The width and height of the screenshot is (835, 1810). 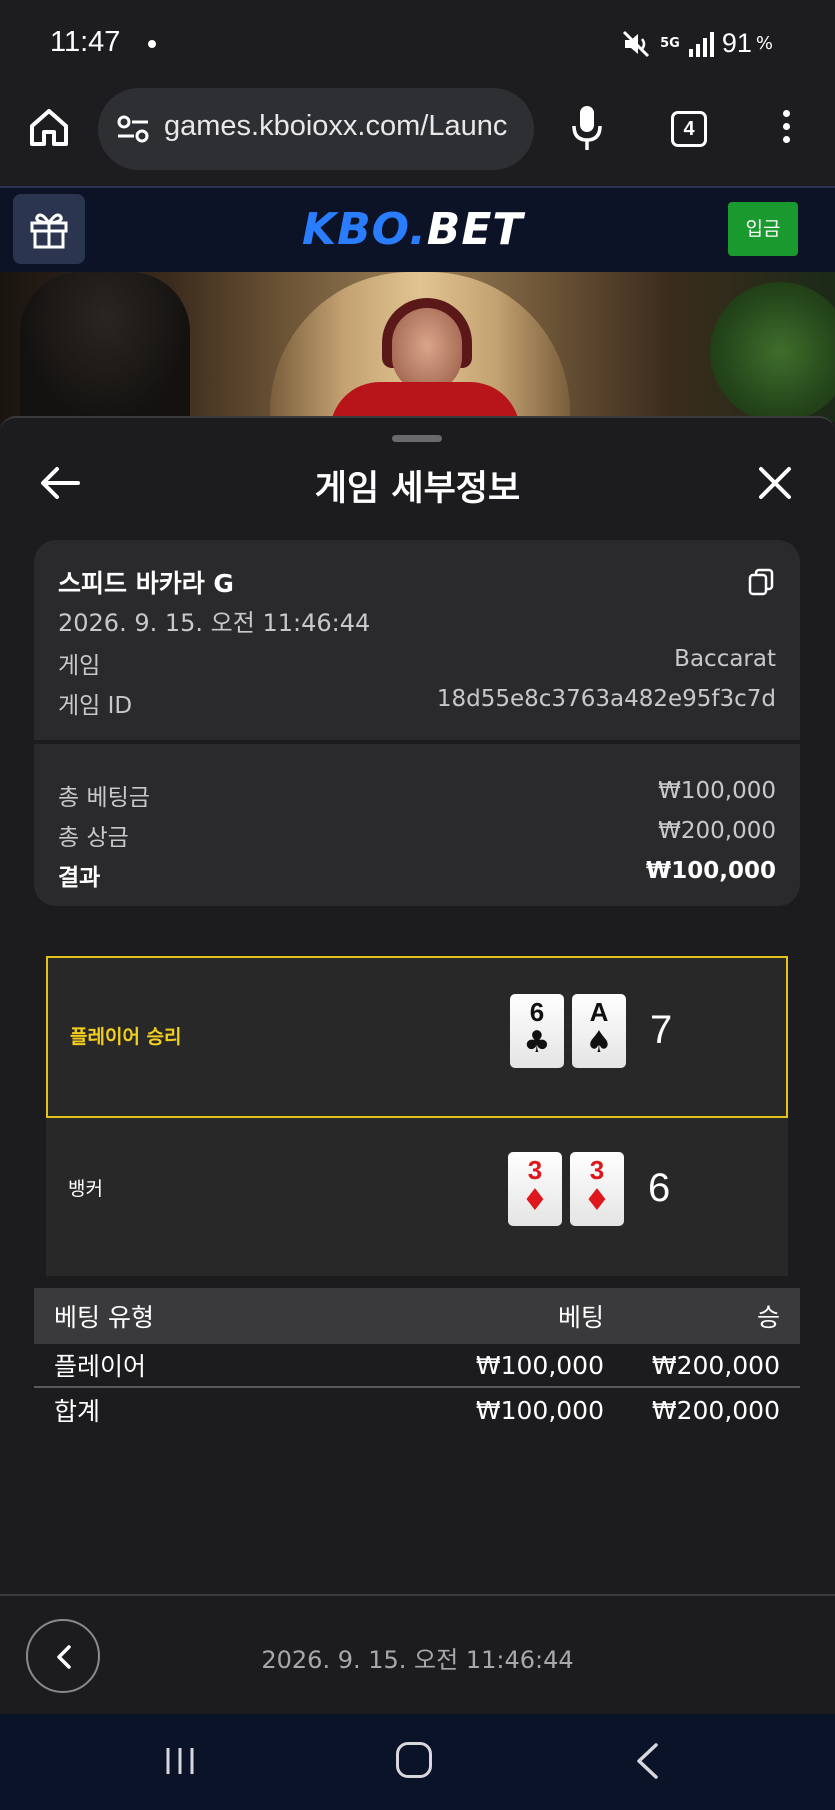 What do you see at coordinates (763, 229) in the screenshot?
I see `deposit-button: 입금` at bounding box center [763, 229].